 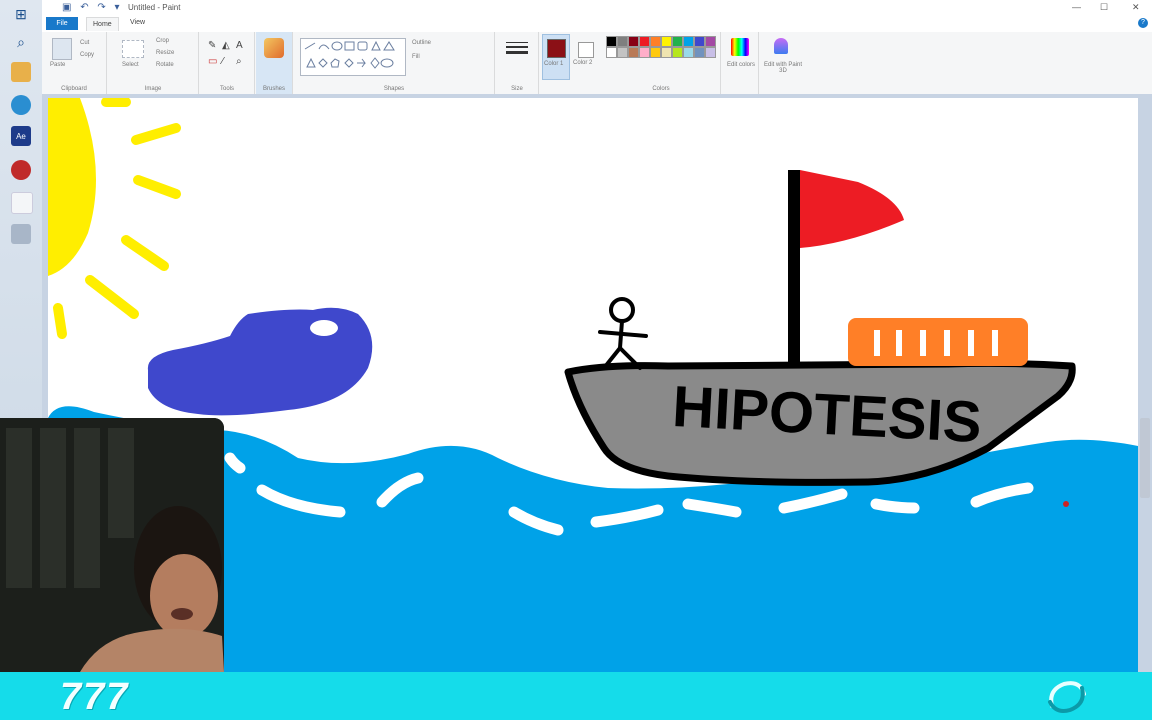 I want to click on eraser-icon: ▭, so click(x=212, y=61).